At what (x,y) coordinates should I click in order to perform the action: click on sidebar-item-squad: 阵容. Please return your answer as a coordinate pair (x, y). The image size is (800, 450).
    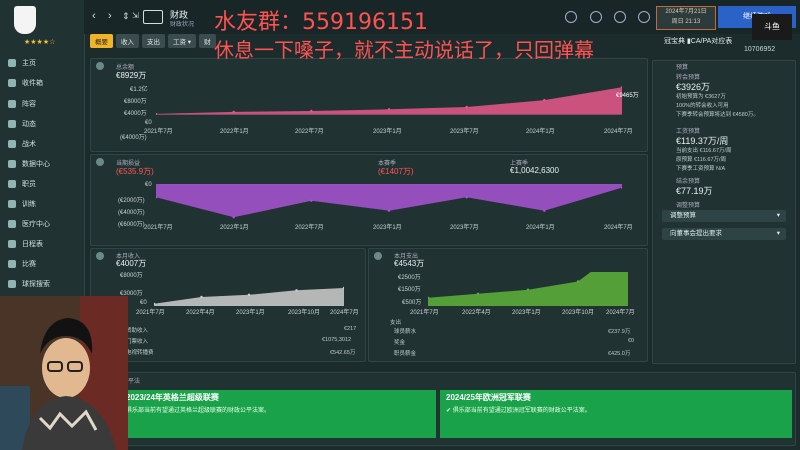
    Looking at the image, I should click on (43, 104).